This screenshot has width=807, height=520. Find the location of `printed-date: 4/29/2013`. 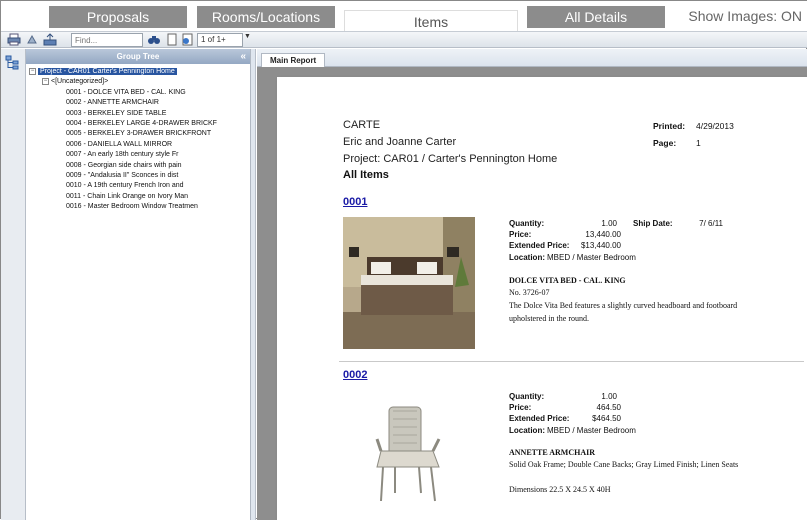

printed-date: 4/29/2013 is located at coordinates (715, 126).